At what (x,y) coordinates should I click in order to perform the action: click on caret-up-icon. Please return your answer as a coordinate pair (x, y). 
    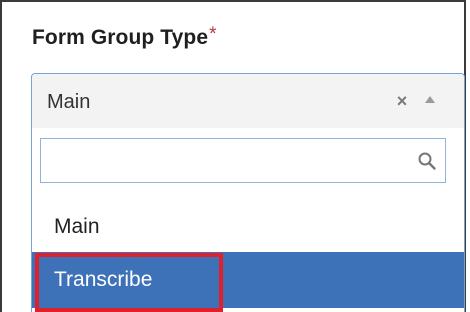
    Looking at the image, I should click on (430, 99).